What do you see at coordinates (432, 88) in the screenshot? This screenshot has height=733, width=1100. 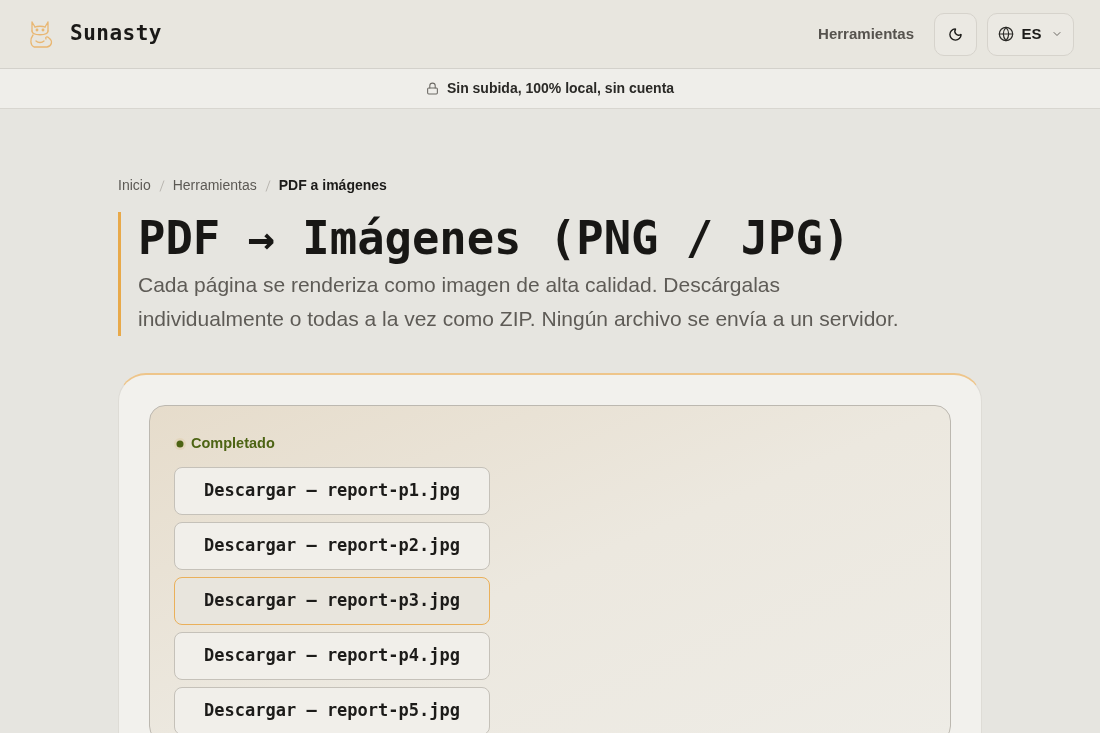 I see `lock-icon` at bounding box center [432, 88].